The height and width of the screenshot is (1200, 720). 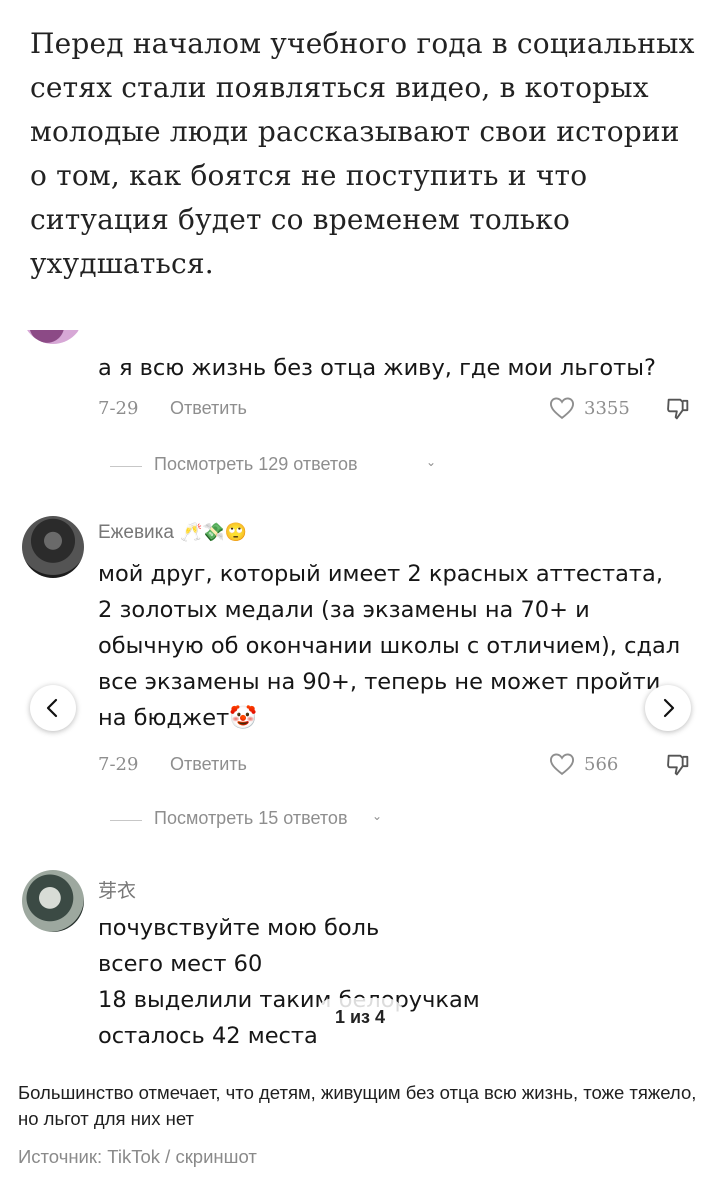 What do you see at coordinates (256, 464) in the screenshot?
I see `view-replies-label: Посмотреть 129 ответов` at bounding box center [256, 464].